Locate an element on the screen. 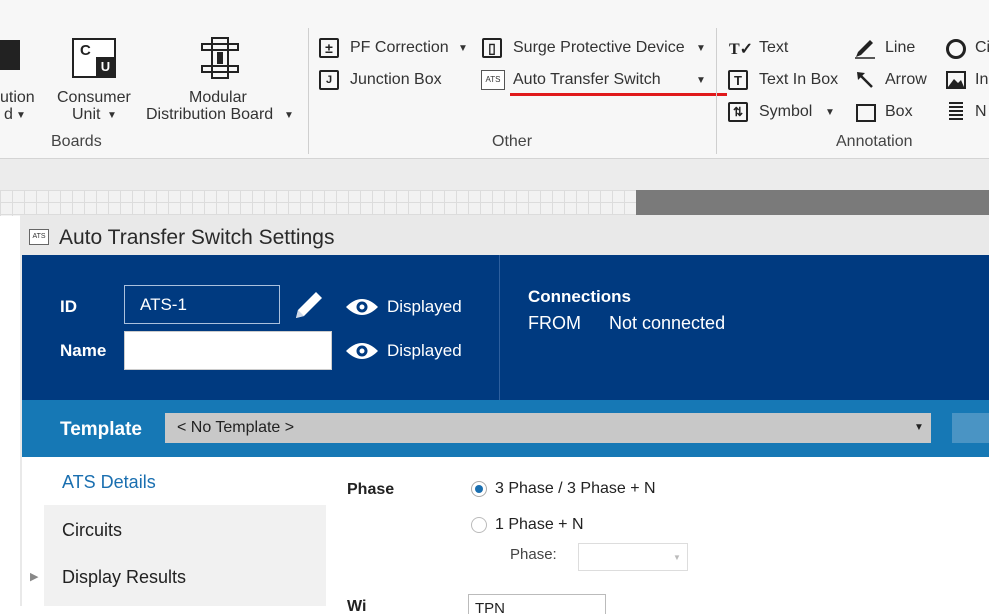 Image resolution: width=989 pixels, height=616 pixels. group-label-other: Other is located at coordinates (512, 141).